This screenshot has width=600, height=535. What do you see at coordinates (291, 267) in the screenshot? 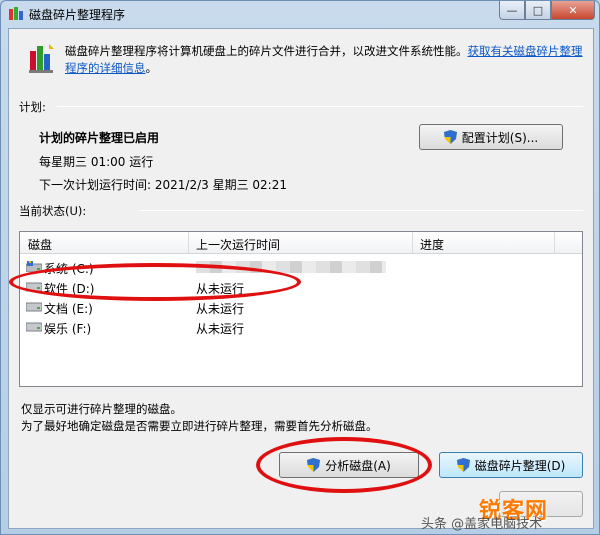
I see `redacted-last-run` at bounding box center [291, 267].